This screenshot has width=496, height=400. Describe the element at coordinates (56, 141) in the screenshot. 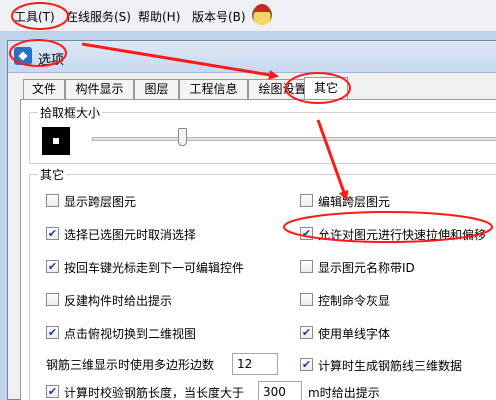

I see `pick-box-preview` at that location.